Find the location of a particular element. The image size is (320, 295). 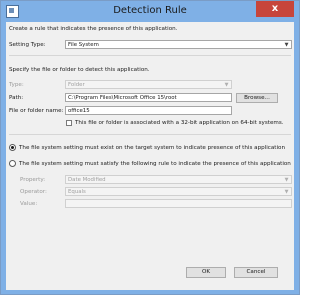

operator-value: Equals is located at coordinates (77, 192).